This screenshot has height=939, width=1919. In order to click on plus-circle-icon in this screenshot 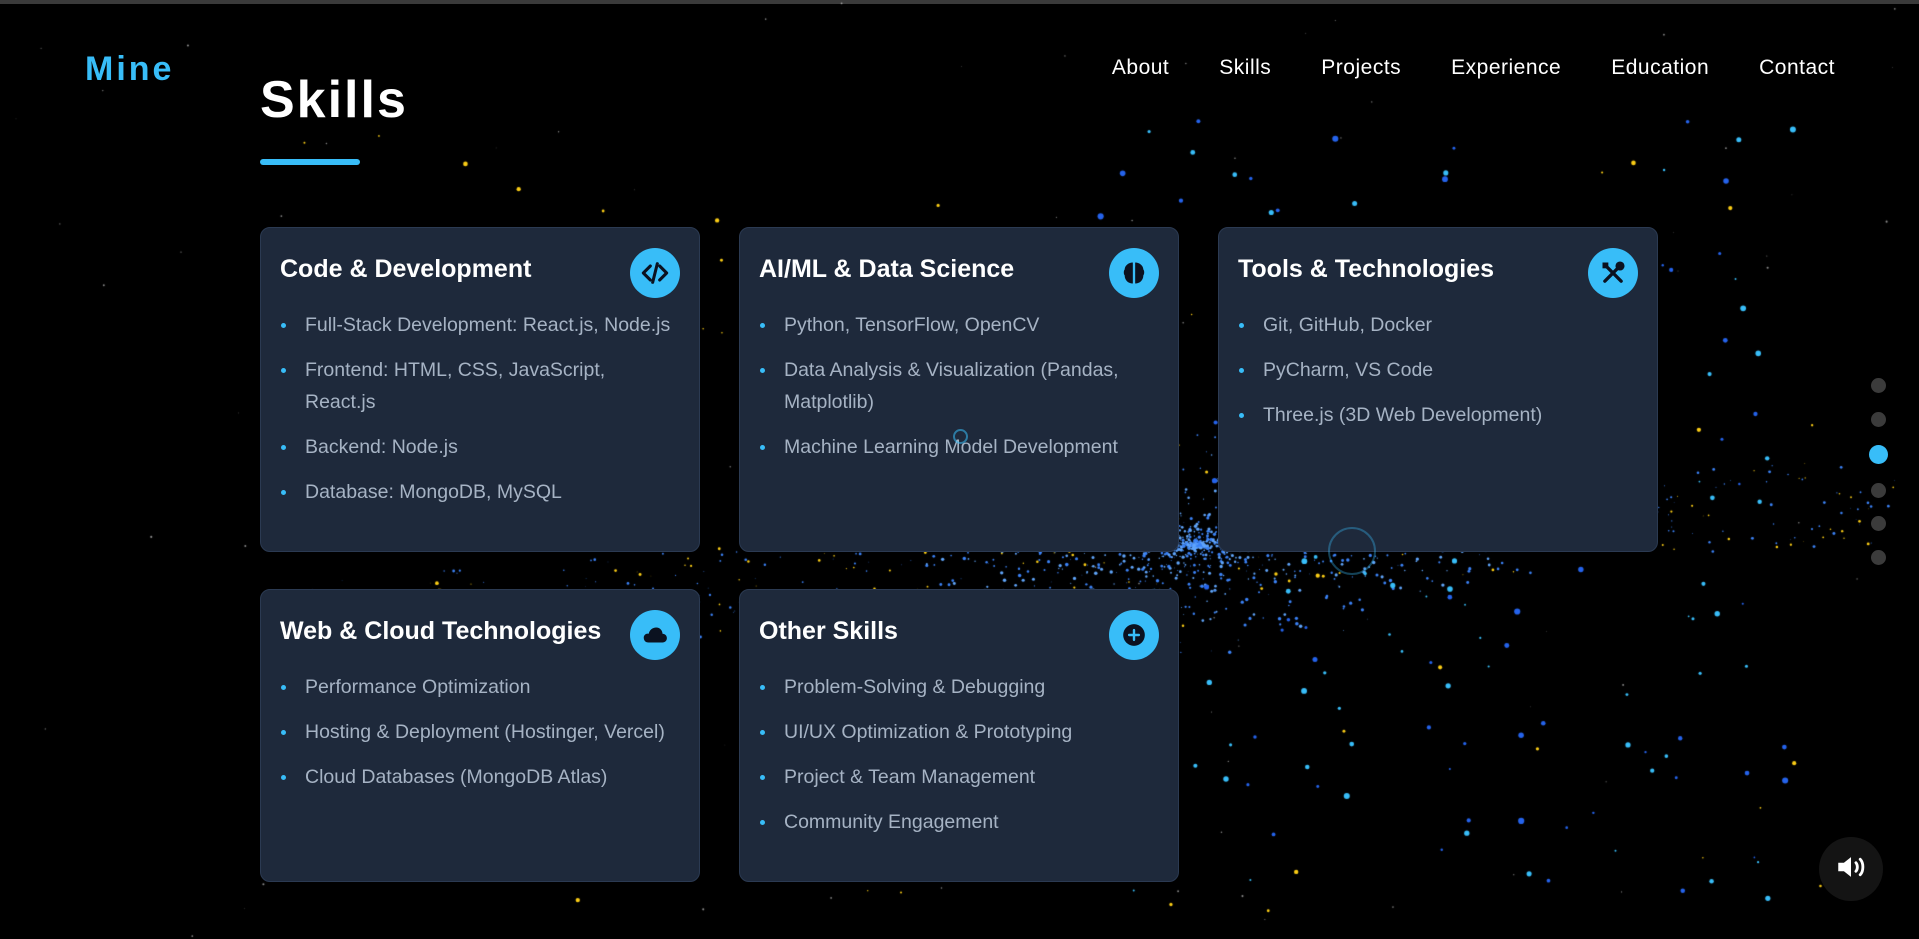, I will do `click(1134, 635)`.